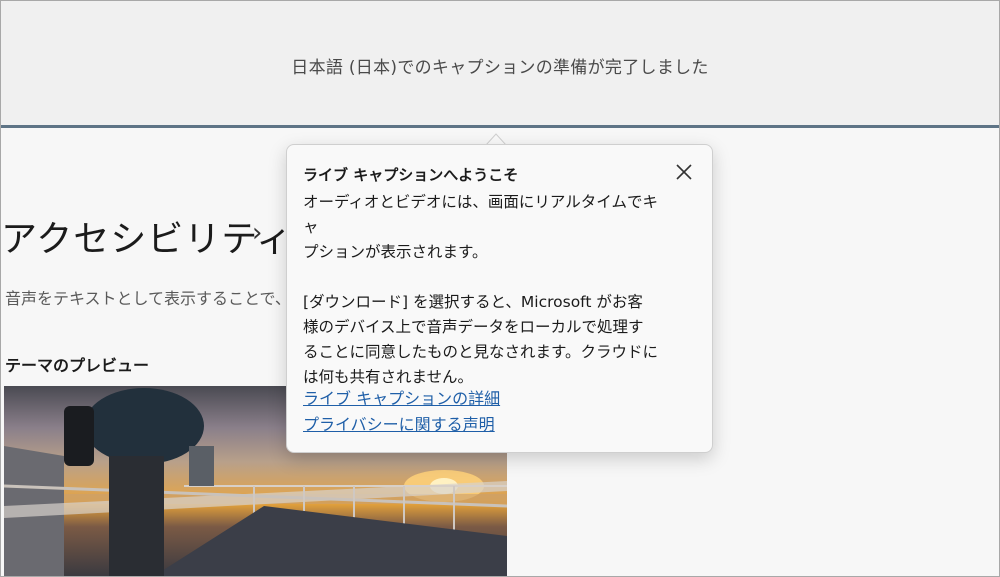  I want to click on flyout-body-line: 様のデバイス上で音声データをローカルで処理す, so click(473, 327).